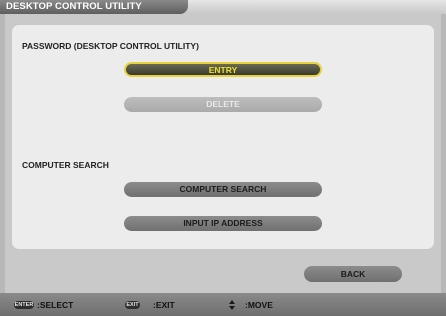  Describe the element at coordinates (223, 189) in the screenshot. I see `computer-search-button: COMPUTER SEARCH` at that location.